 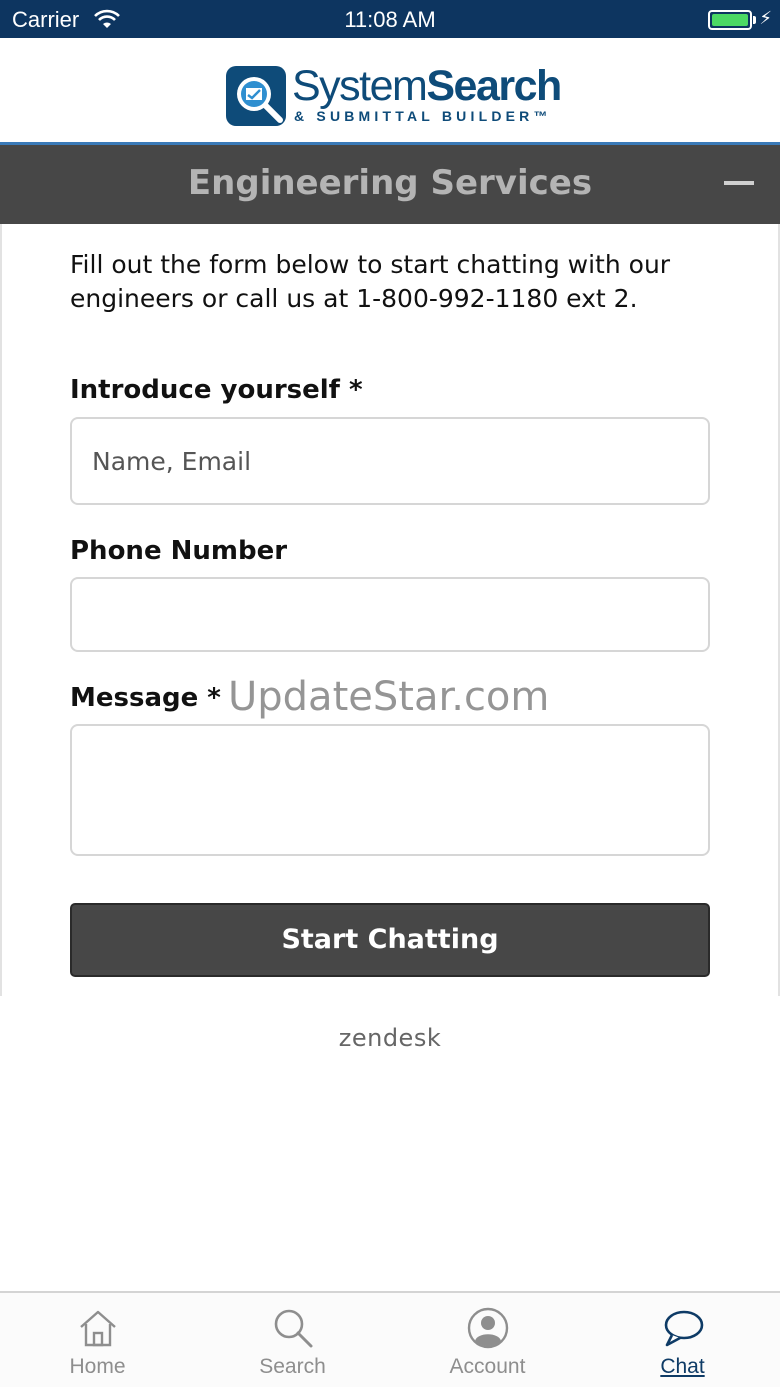 I want to click on name-label: Introduce yourself *, so click(x=216, y=390).